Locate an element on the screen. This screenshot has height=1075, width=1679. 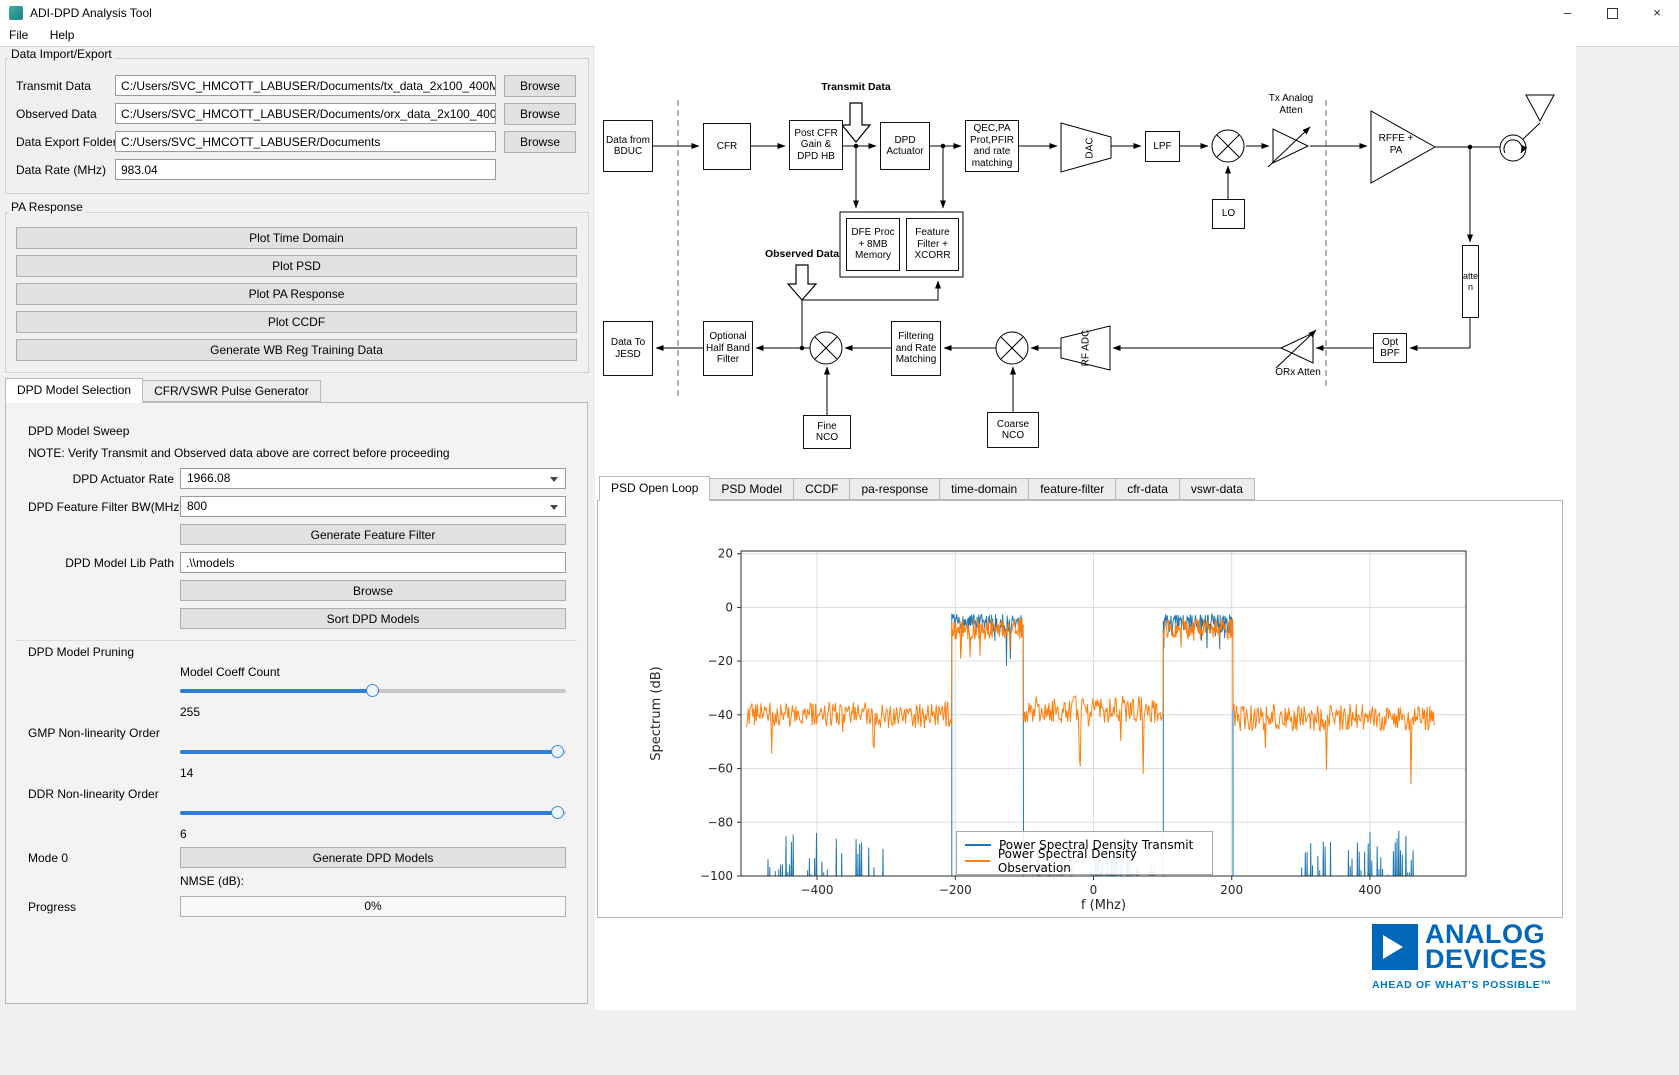
data-export-folder-label: Data Export Folder is located at coordinates (66, 142).